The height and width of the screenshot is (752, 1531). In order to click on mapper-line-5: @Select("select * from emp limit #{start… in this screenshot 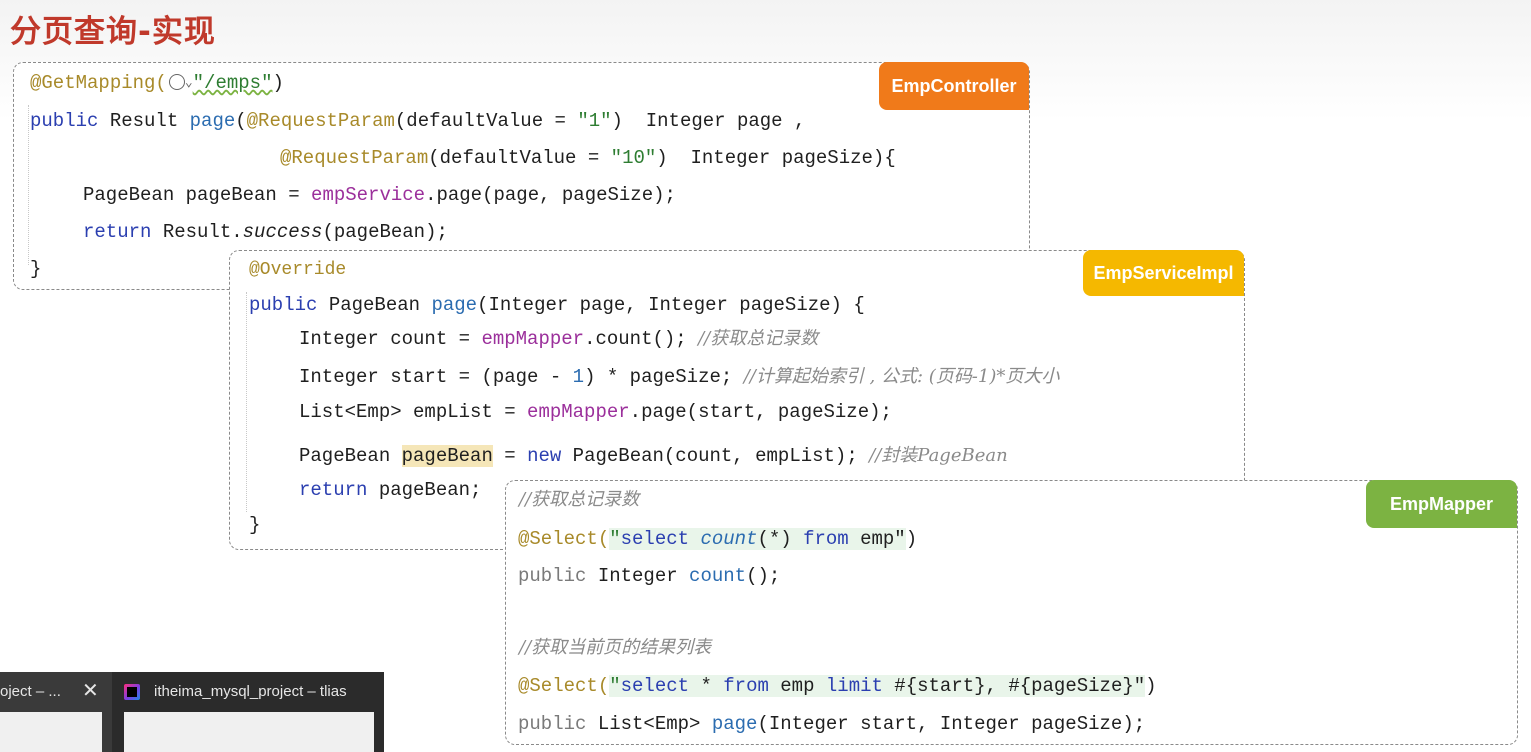, I will do `click(837, 686)`.